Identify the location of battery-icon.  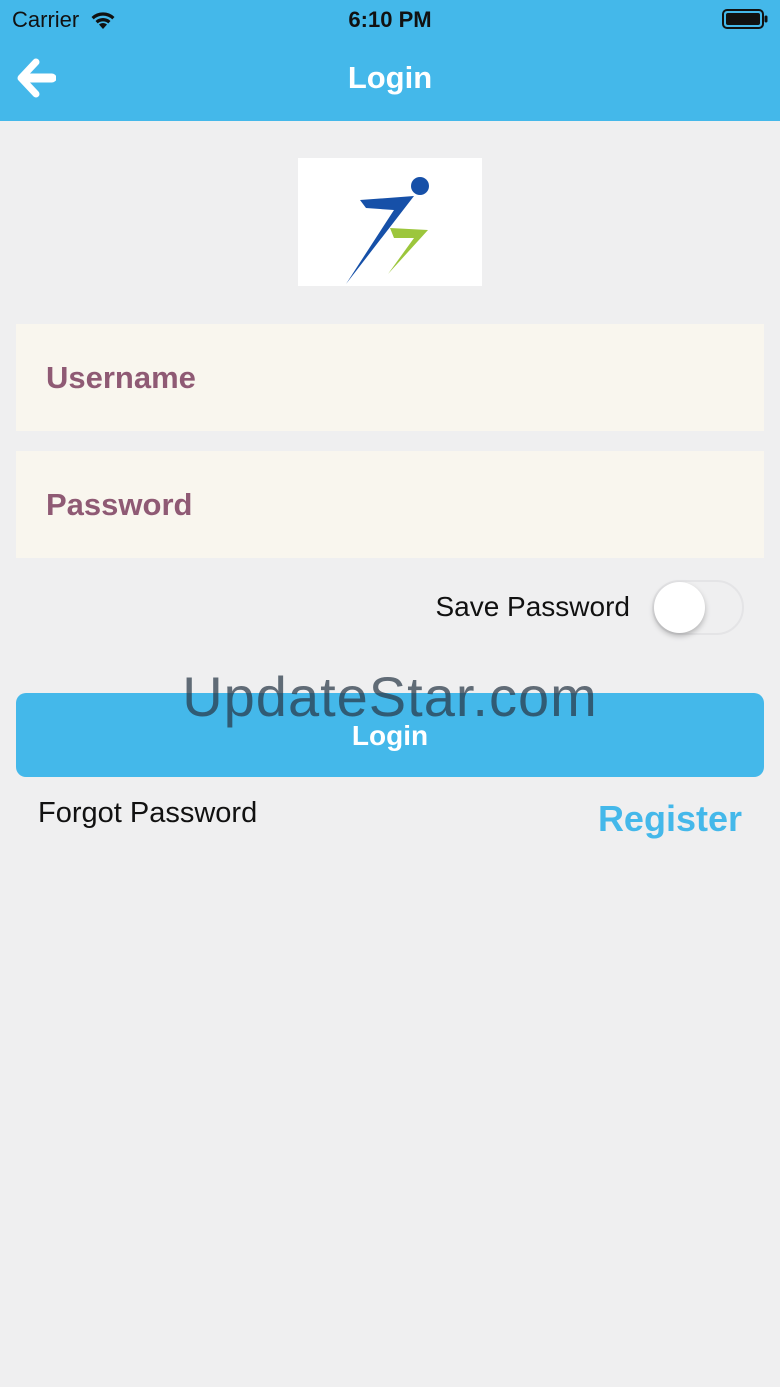
(745, 19).